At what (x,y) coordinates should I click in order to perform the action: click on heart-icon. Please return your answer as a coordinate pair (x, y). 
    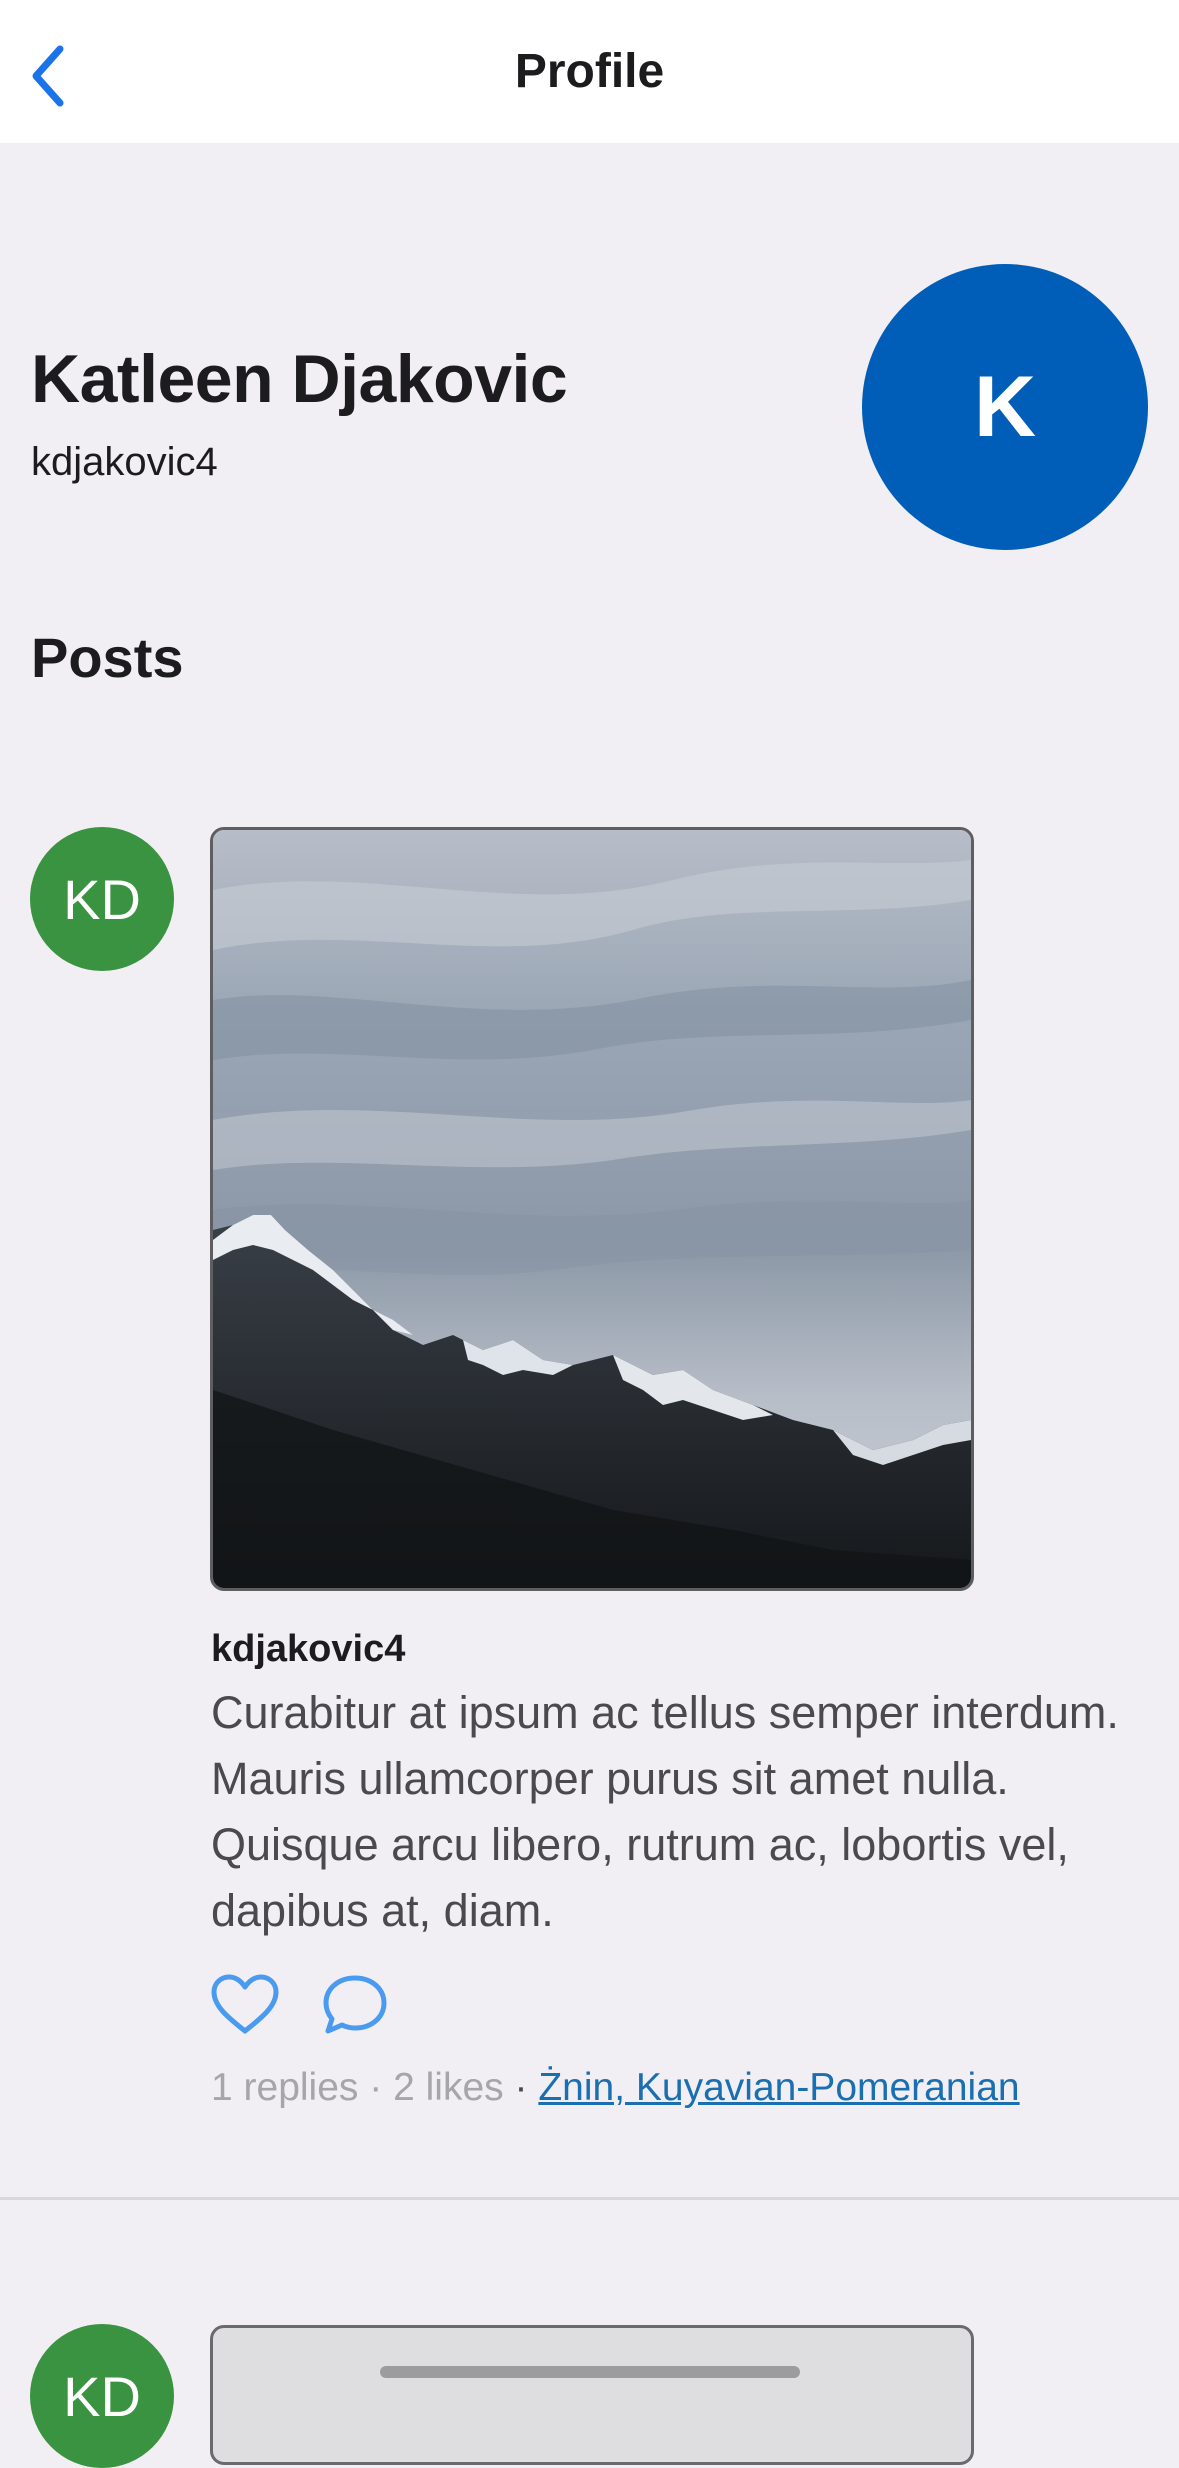
    Looking at the image, I should click on (245, 2004).